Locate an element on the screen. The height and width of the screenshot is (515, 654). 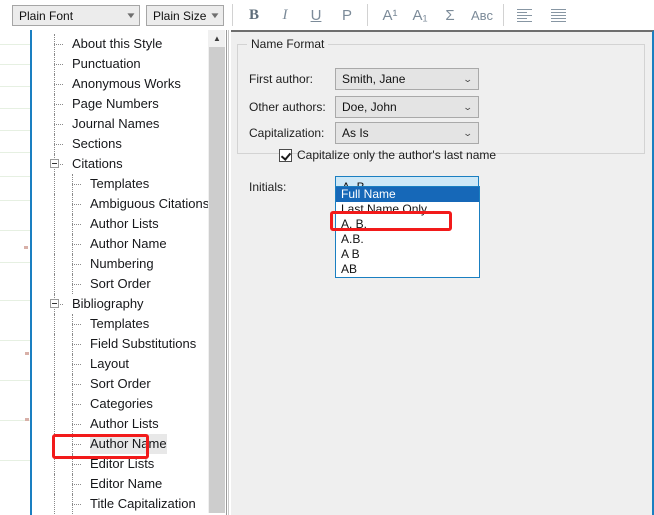
align-left-button is located at coordinates (524, 15).